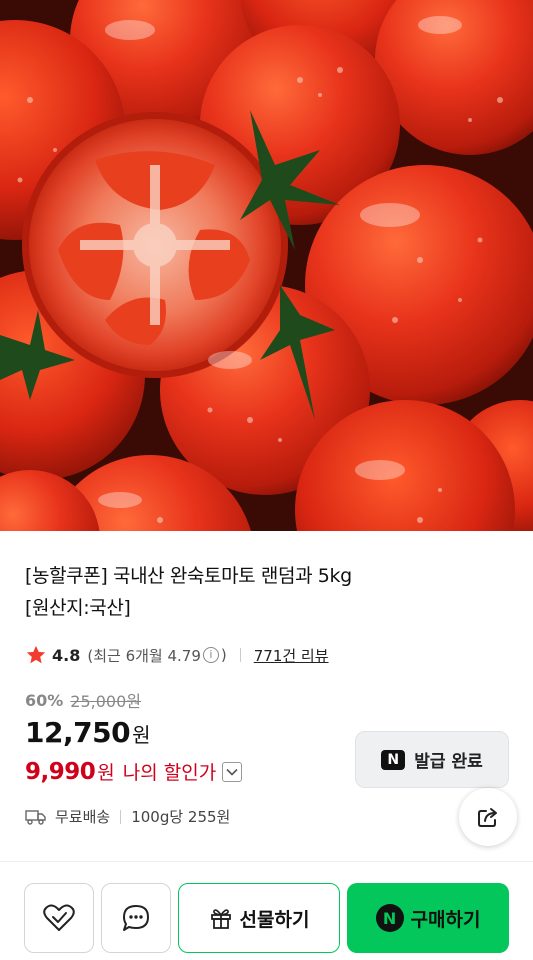 This screenshot has width=533, height=960. I want to click on unit-price: 100g당 255원, so click(181, 817).